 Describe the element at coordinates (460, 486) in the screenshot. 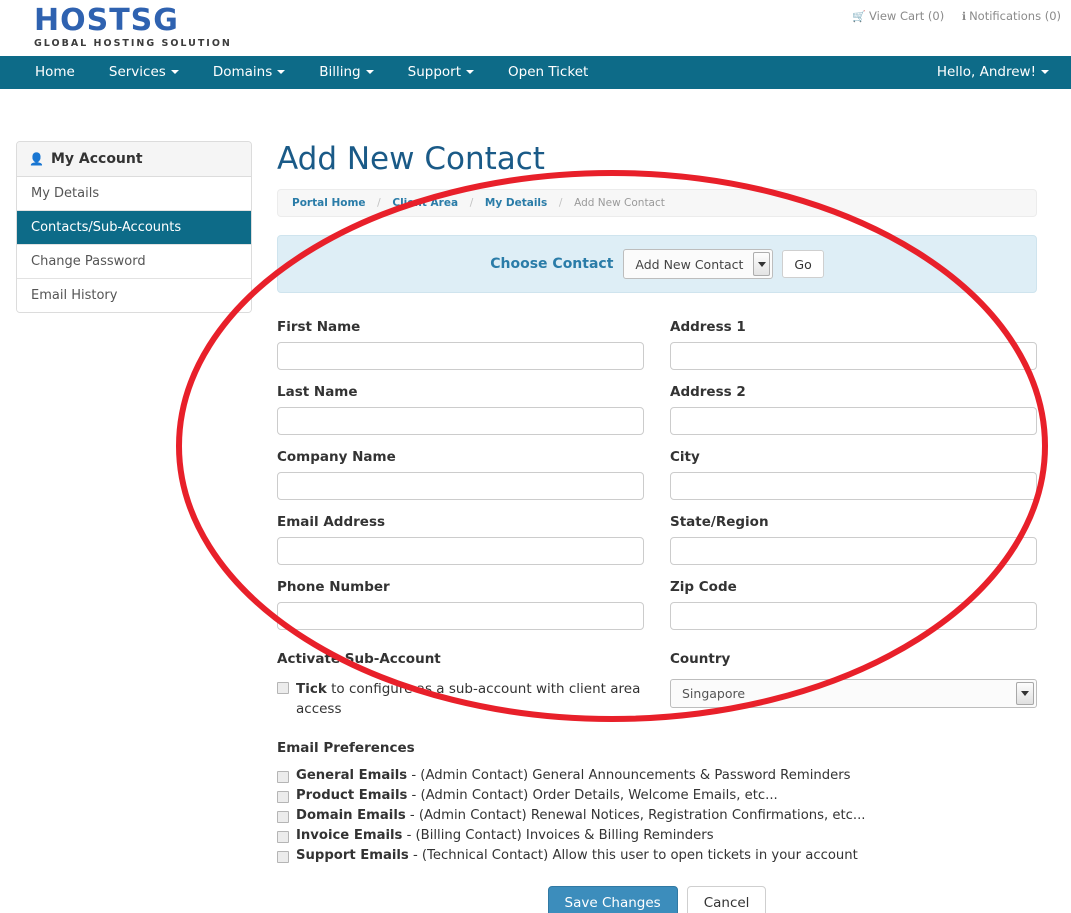

I see `company-name-input` at that location.